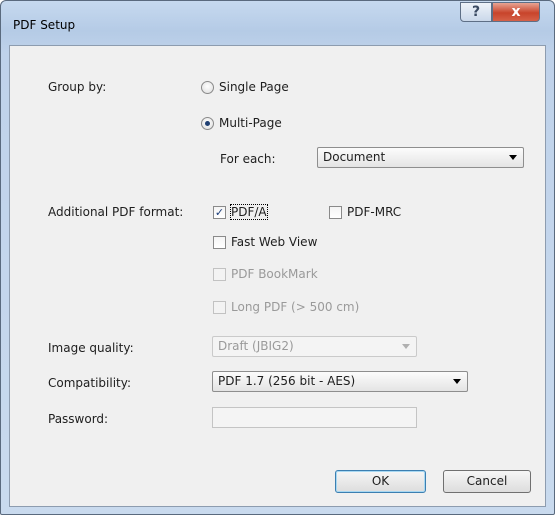 The width and height of the screenshot is (555, 515). I want to click on long-pdf-checkbox, so click(219, 307).